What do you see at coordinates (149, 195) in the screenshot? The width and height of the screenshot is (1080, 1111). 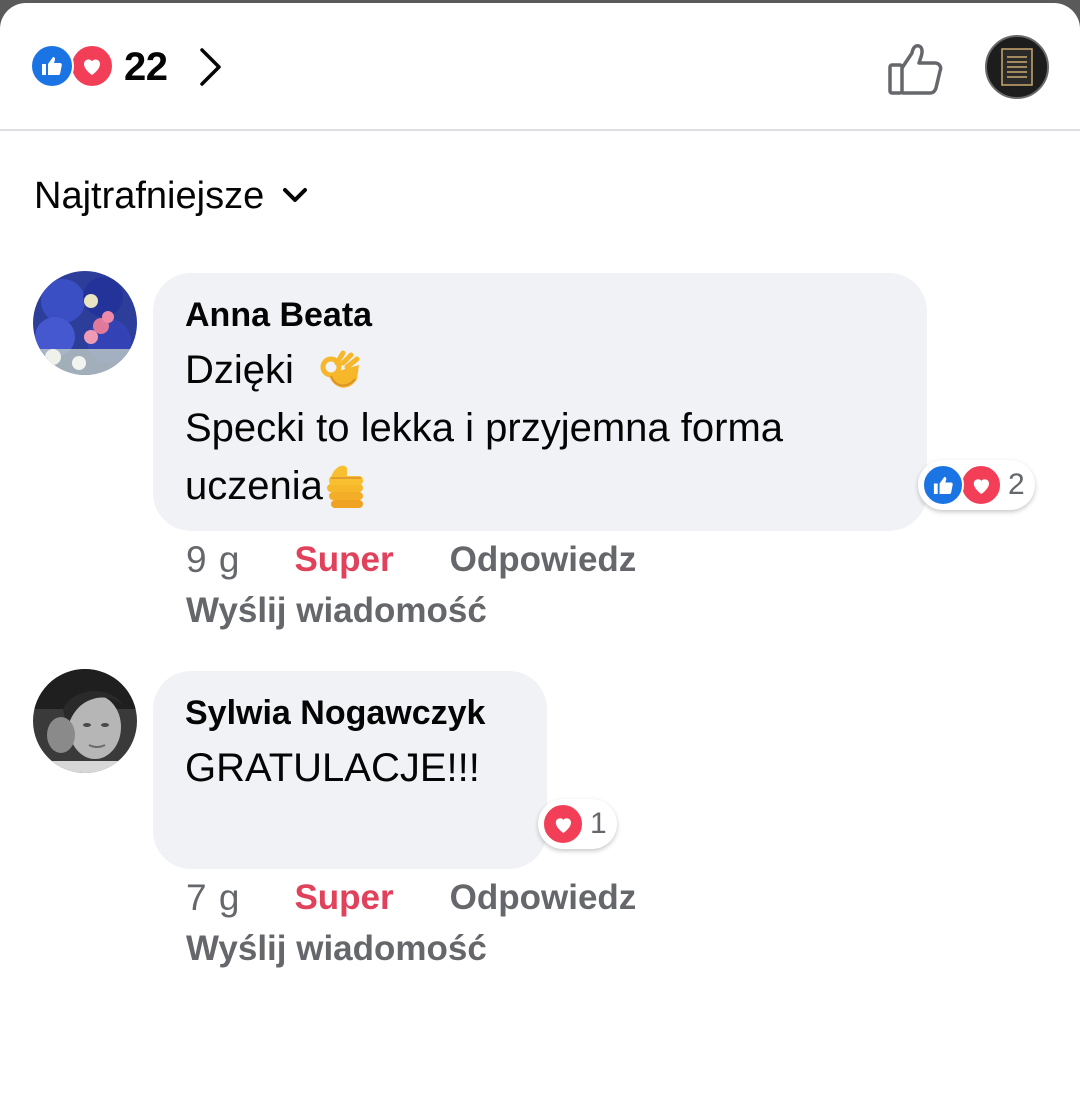 I see `sort-label: Najtrafniejsze` at bounding box center [149, 195].